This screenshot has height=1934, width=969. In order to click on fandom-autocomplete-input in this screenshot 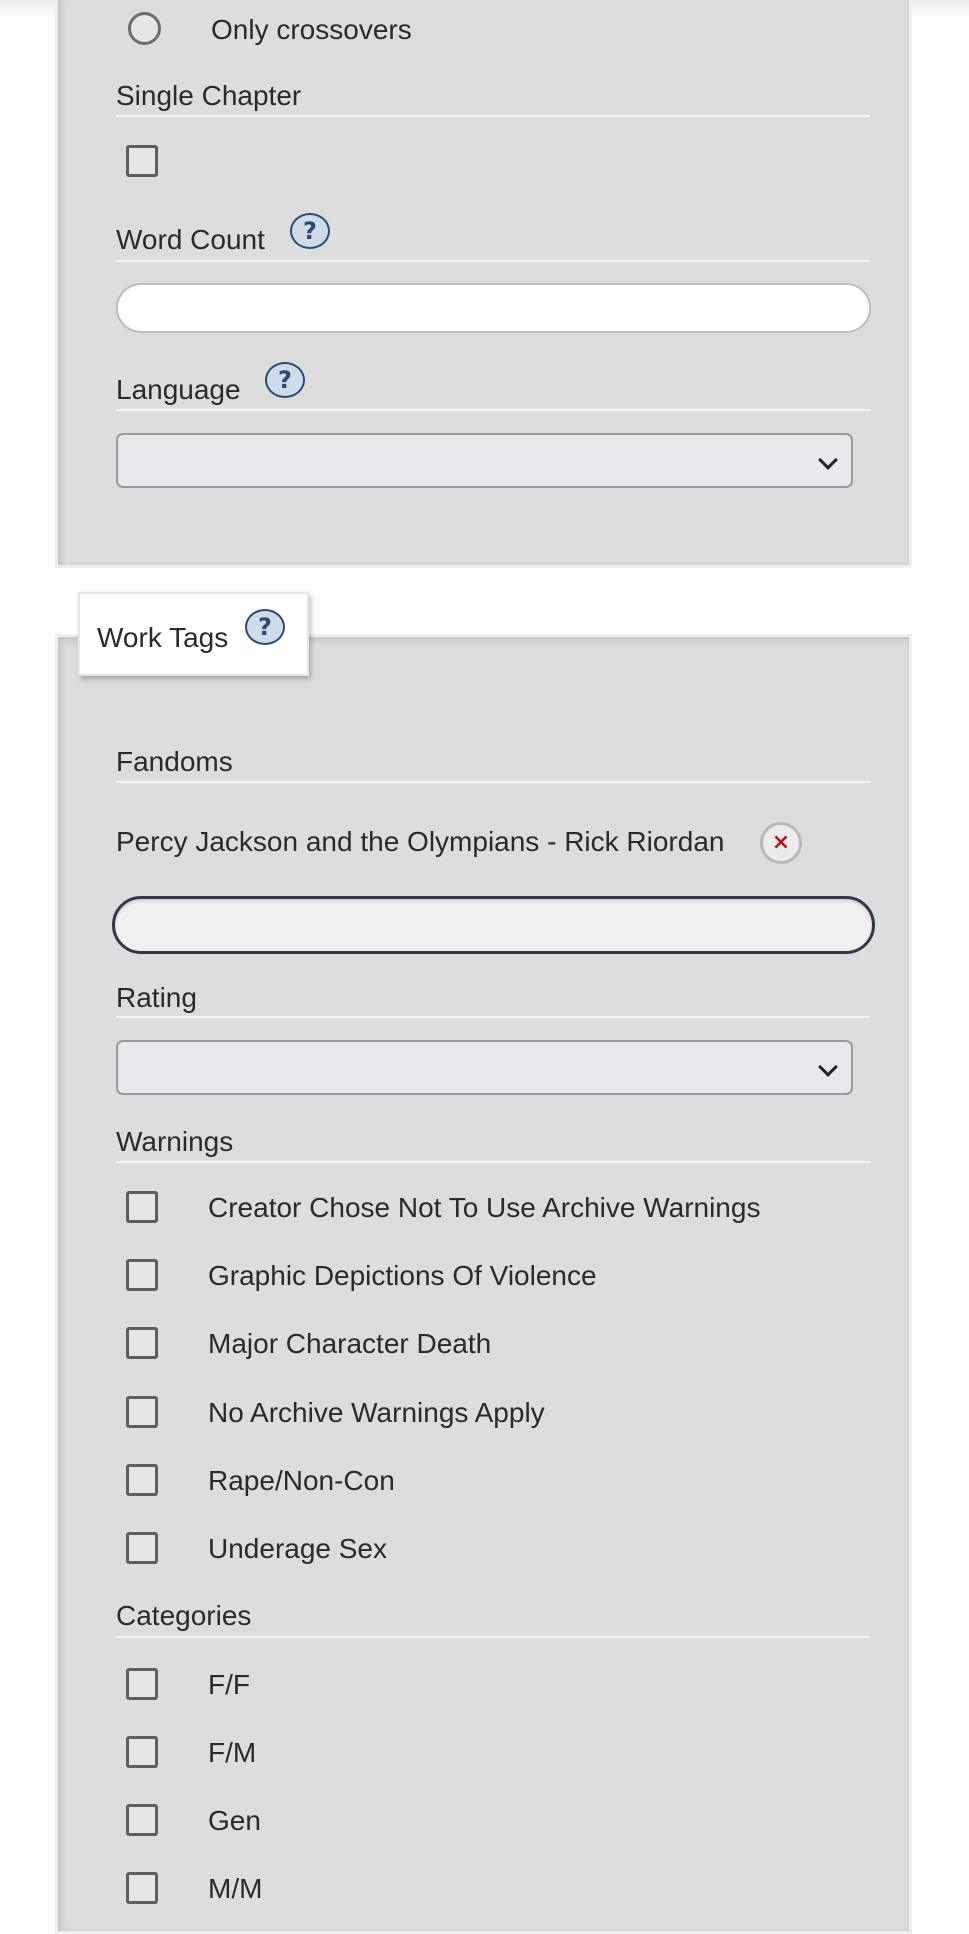, I will do `click(493, 925)`.